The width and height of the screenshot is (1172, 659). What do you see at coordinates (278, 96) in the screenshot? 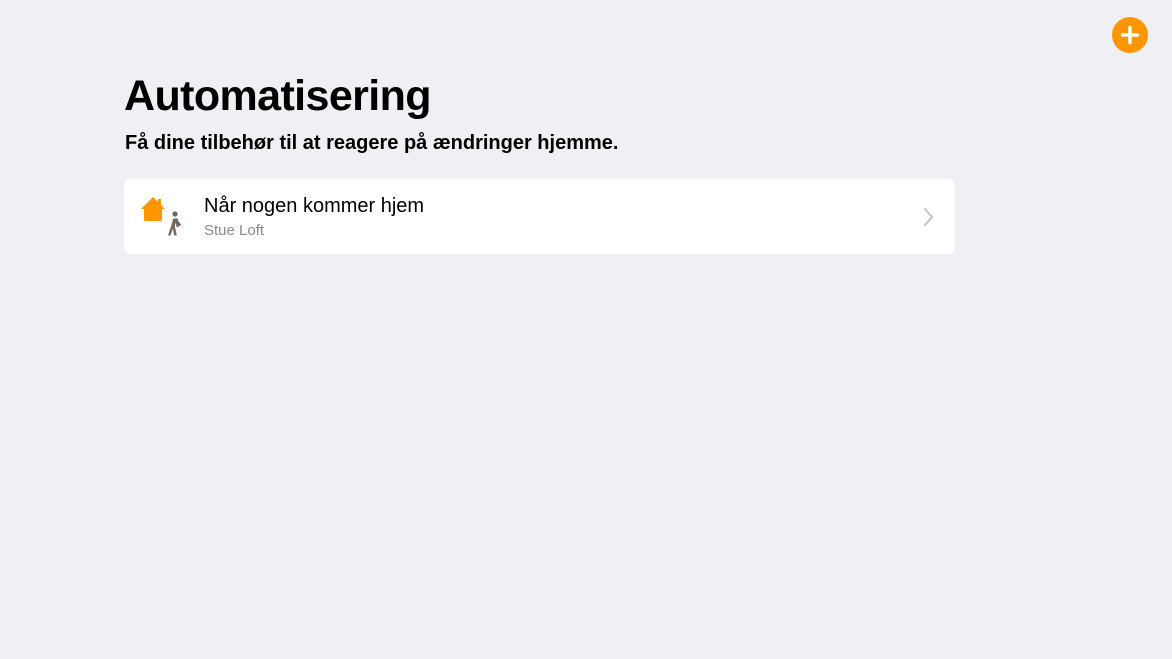
I see `page-title: Automatisering` at bounding box center [278, 96].